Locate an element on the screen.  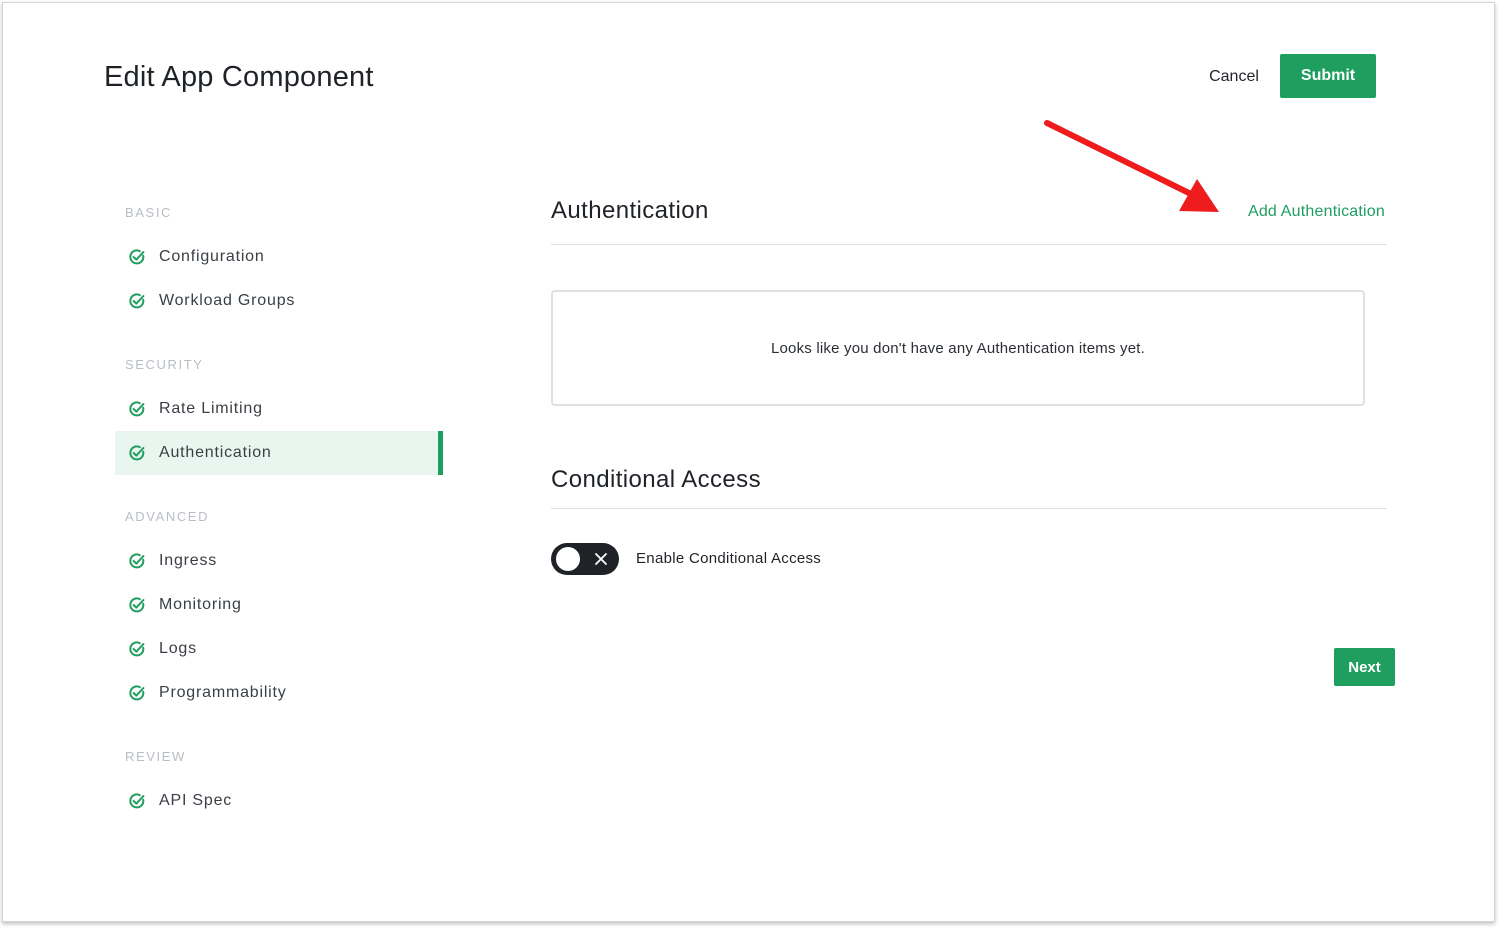
add-authentication-link: Add Authentication is located at coordinates (1304, 214).